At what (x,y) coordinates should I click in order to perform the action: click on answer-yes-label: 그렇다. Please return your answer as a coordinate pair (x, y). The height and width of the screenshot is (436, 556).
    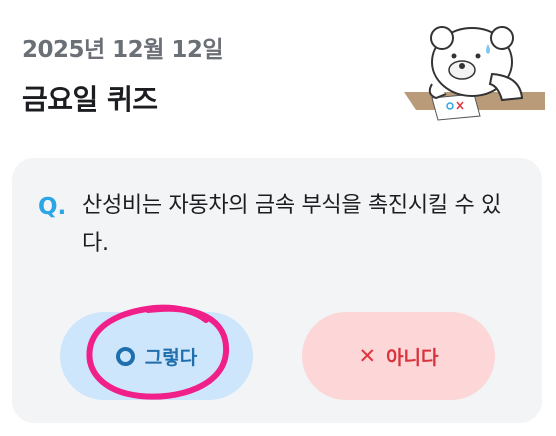
    Looking at the image, I should click on (171, 357).